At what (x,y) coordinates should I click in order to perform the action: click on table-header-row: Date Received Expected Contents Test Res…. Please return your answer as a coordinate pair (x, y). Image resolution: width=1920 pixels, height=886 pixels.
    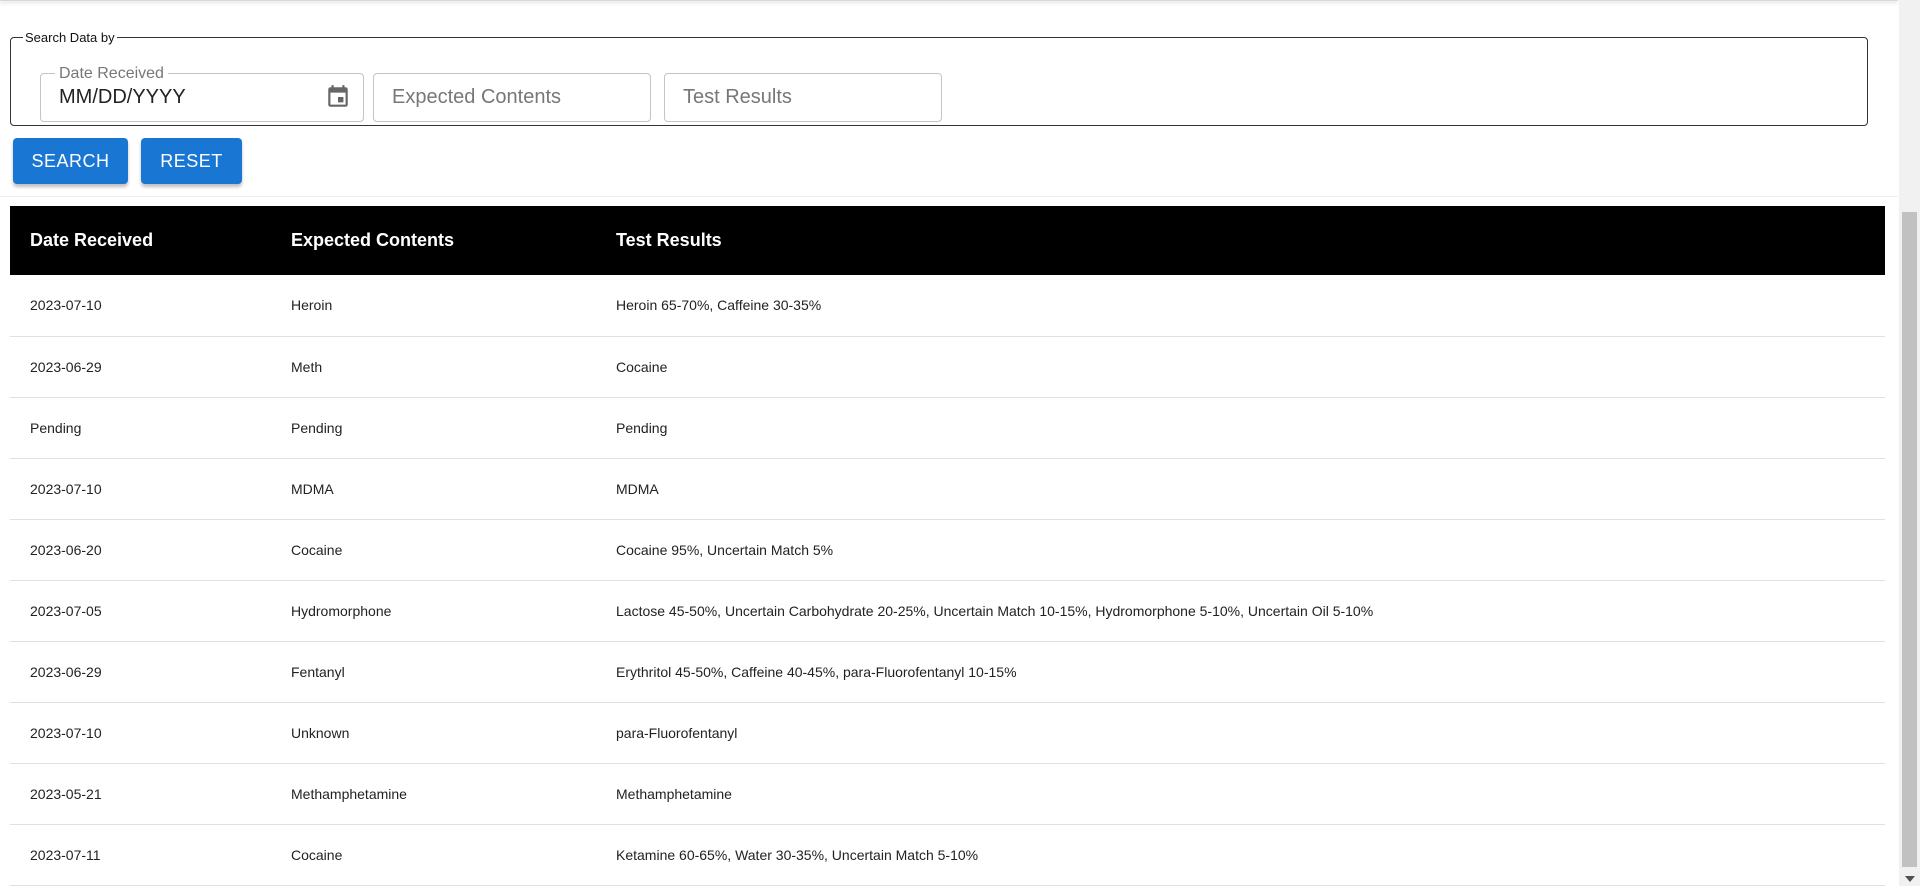
    Looking at the image, I should click on (947, 240).